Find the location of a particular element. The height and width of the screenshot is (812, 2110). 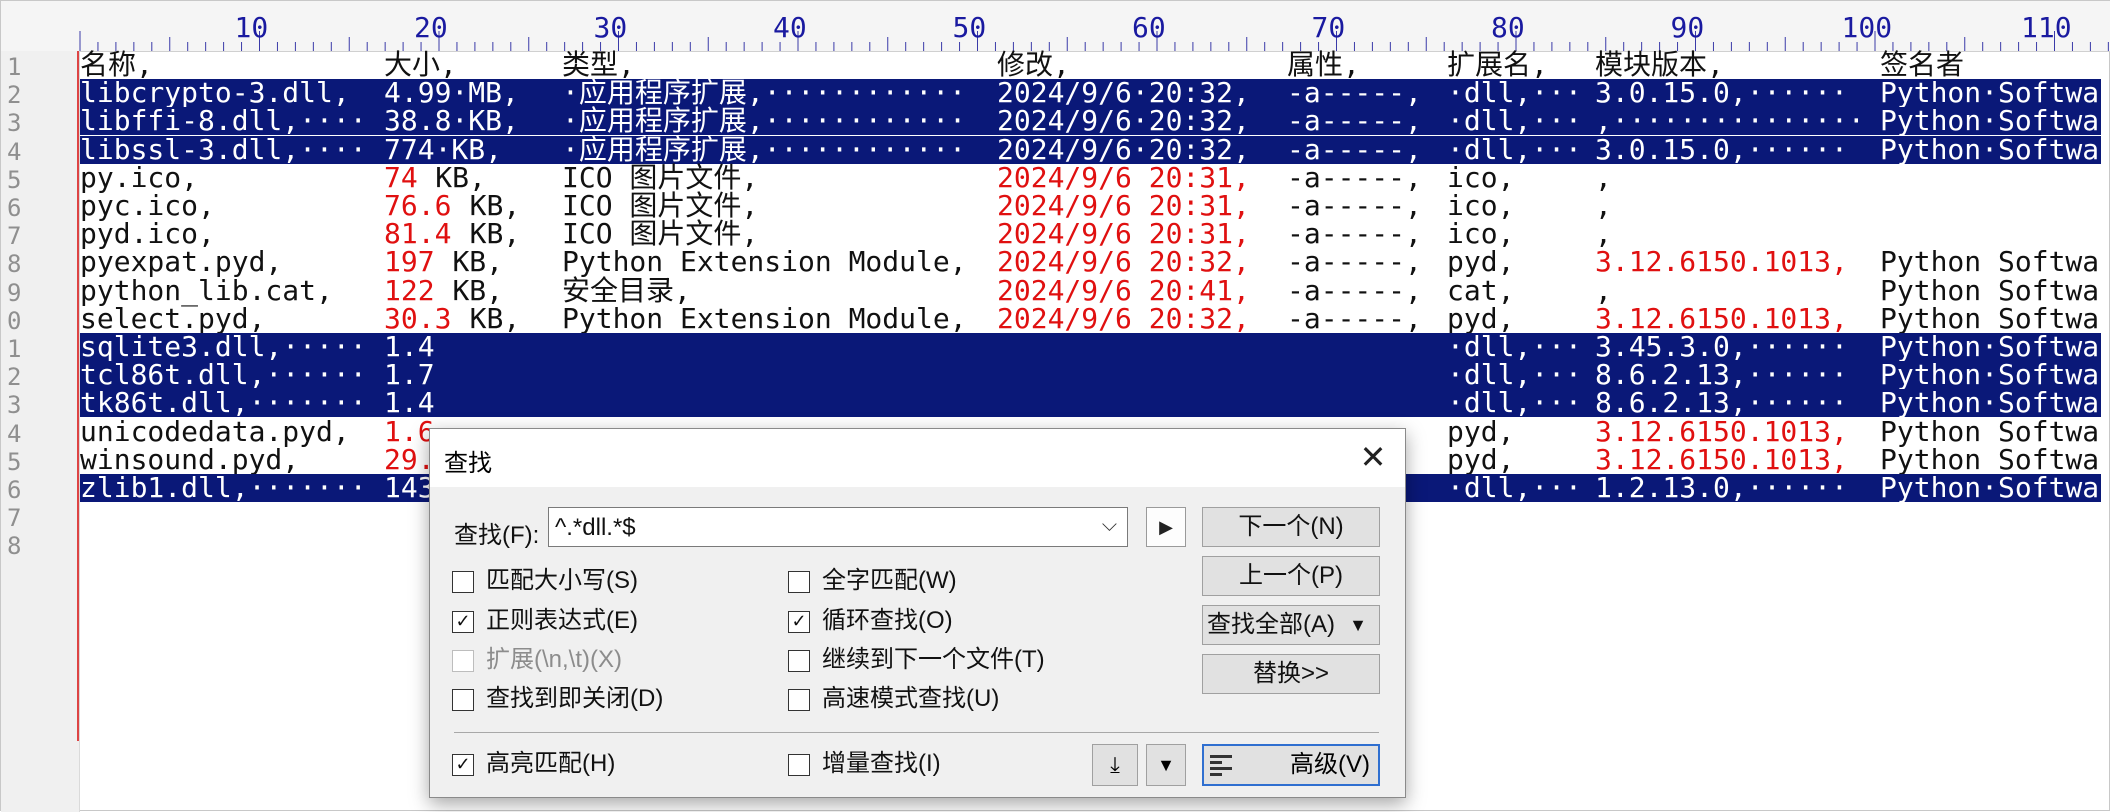

cell-ver: 3.12.6150.1013, is located at coordinates (1721, 318).